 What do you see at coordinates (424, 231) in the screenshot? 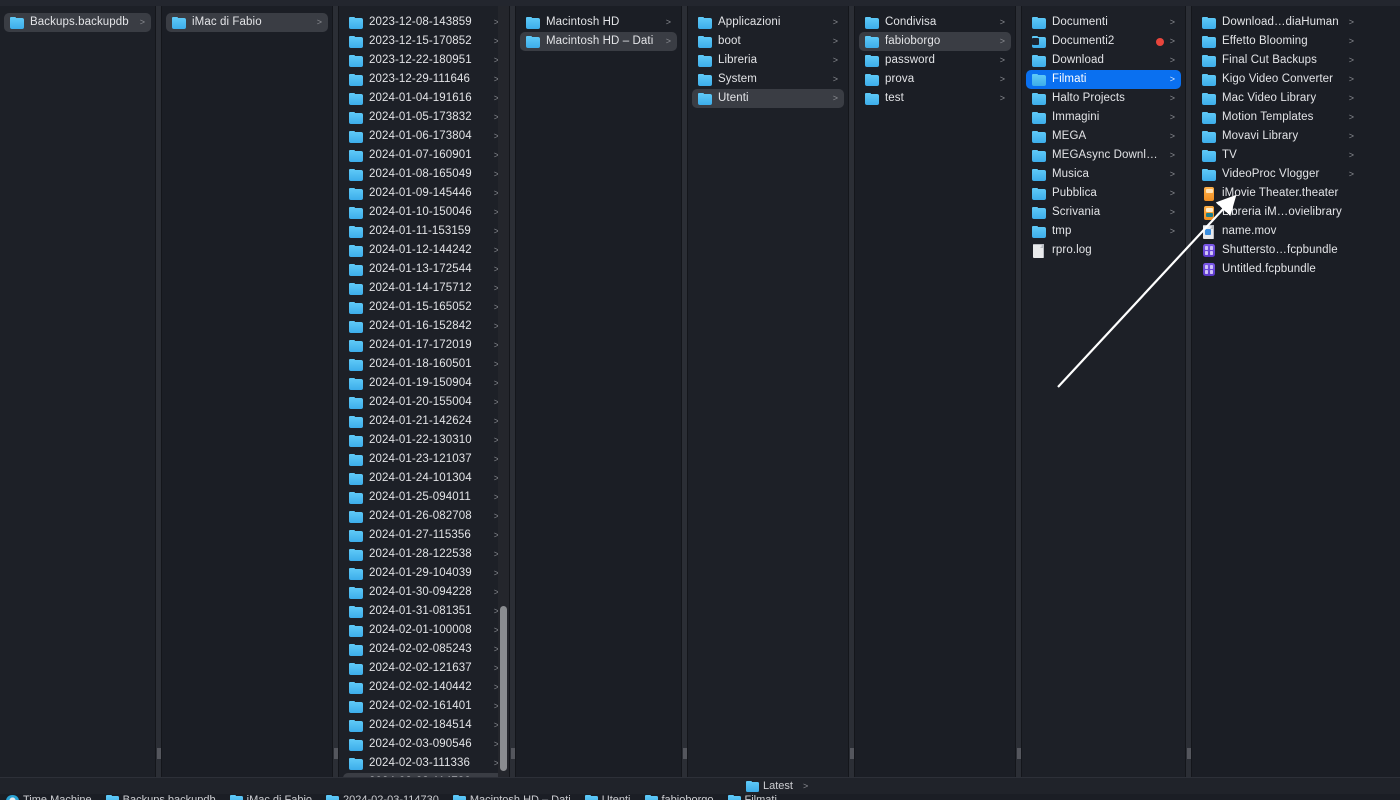
I see `list-item: 2024-01-11-153159 >` at bounding box center [424, 231].